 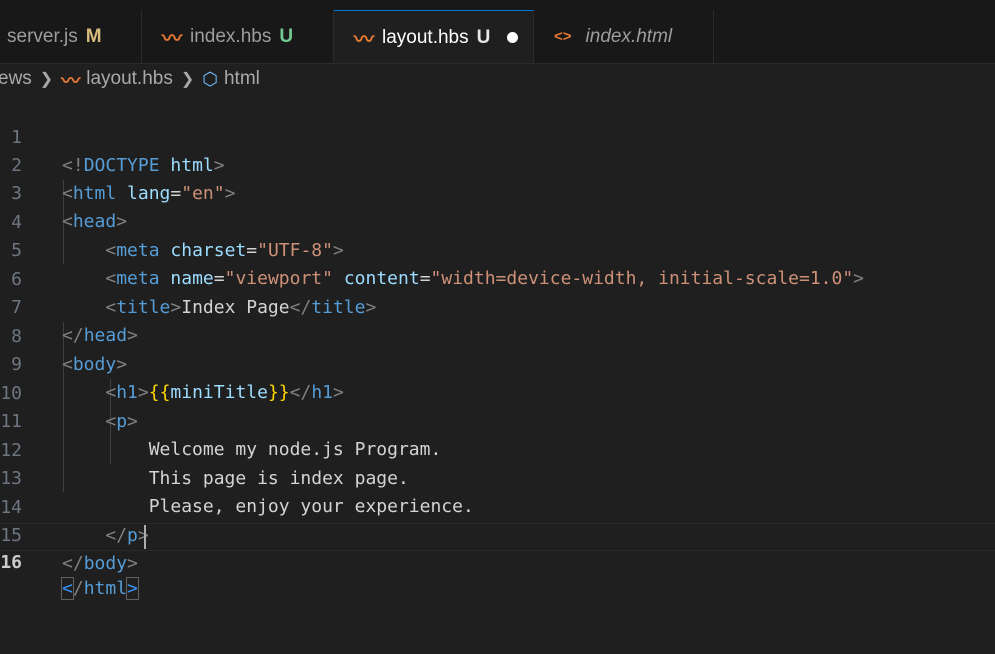 What do you see at coordinates (16, 79) in the screenshot?
I see `breadcrumb-folder: ews` at bounding box center [16, 79].